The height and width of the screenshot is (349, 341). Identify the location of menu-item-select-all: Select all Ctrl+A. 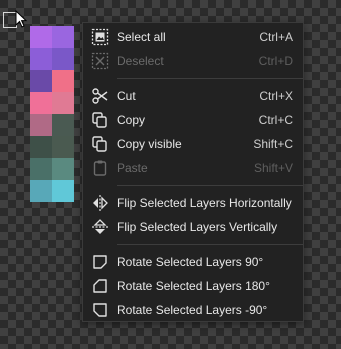
(193, 37).